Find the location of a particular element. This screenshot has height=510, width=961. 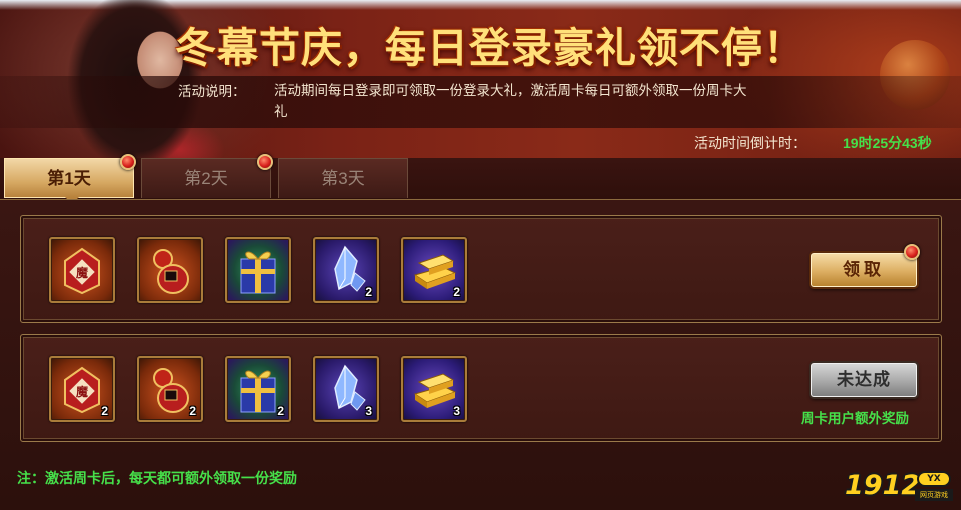

logo-badge: YX is located at coordinates (934, 479).